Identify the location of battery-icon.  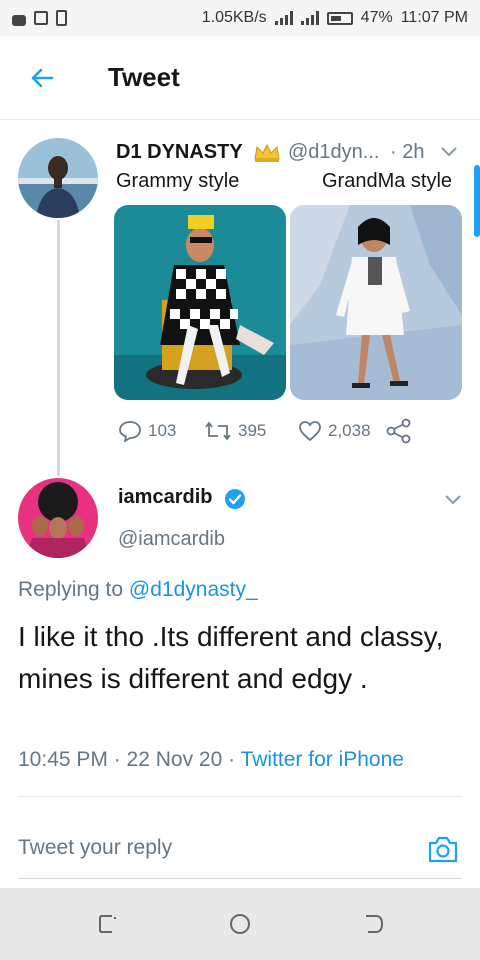
(339, 18).